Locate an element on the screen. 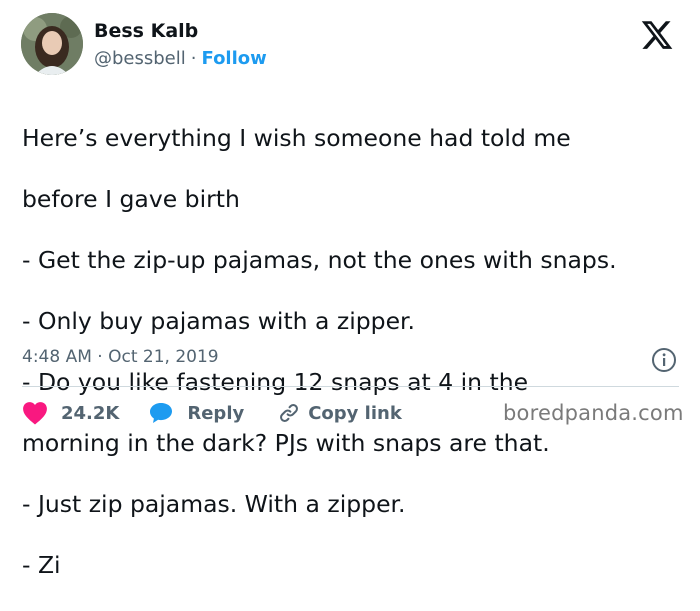  like-button: 24.2K is located at coordinates (70, 413).